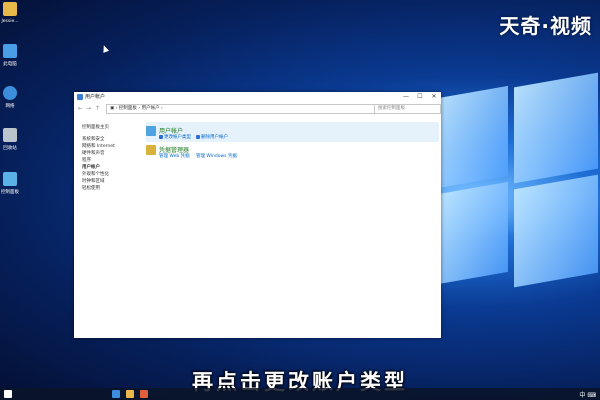 Image resolution: width=600 pixels, height=400 pixels. Describe the element at coordinates (117, 167) in the screenshot. I see `sidebar-item-user-accounts: 用户帐户` at that location.